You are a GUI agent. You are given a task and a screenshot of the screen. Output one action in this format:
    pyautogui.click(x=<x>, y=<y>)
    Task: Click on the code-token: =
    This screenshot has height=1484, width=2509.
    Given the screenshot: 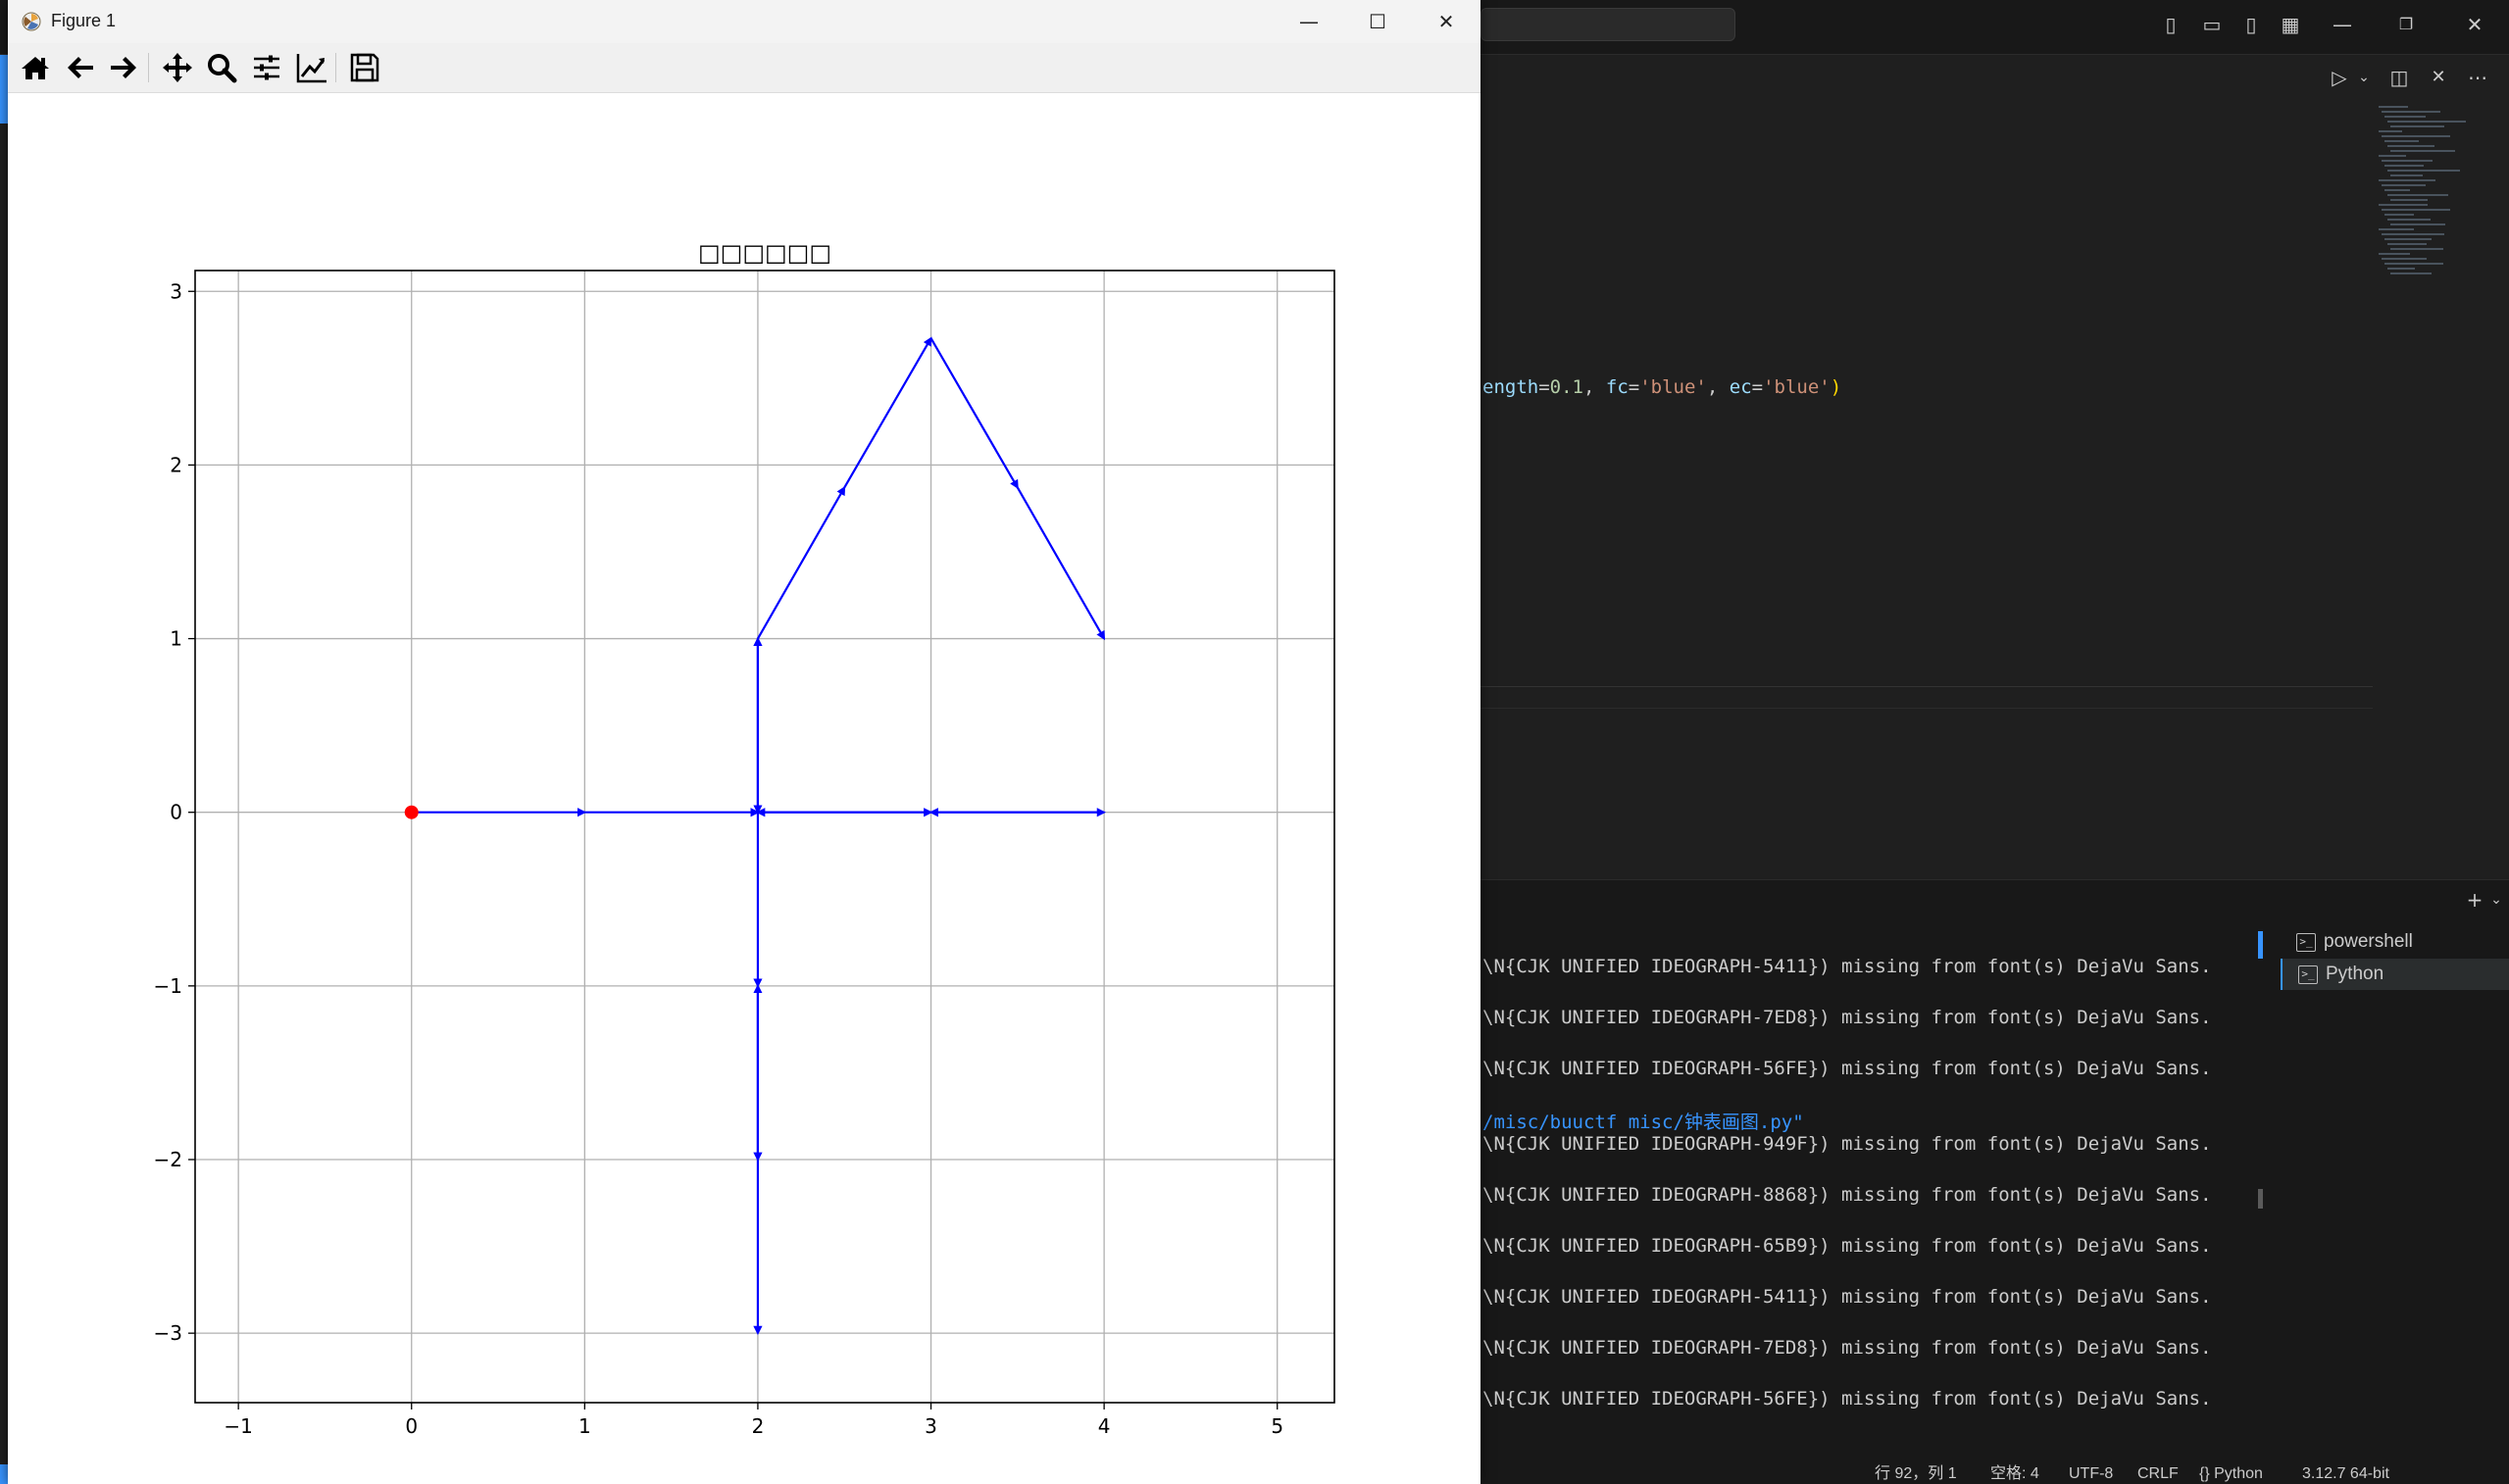 What is the action you would take?
    pyautogui.click(x=1757, y=387)
    